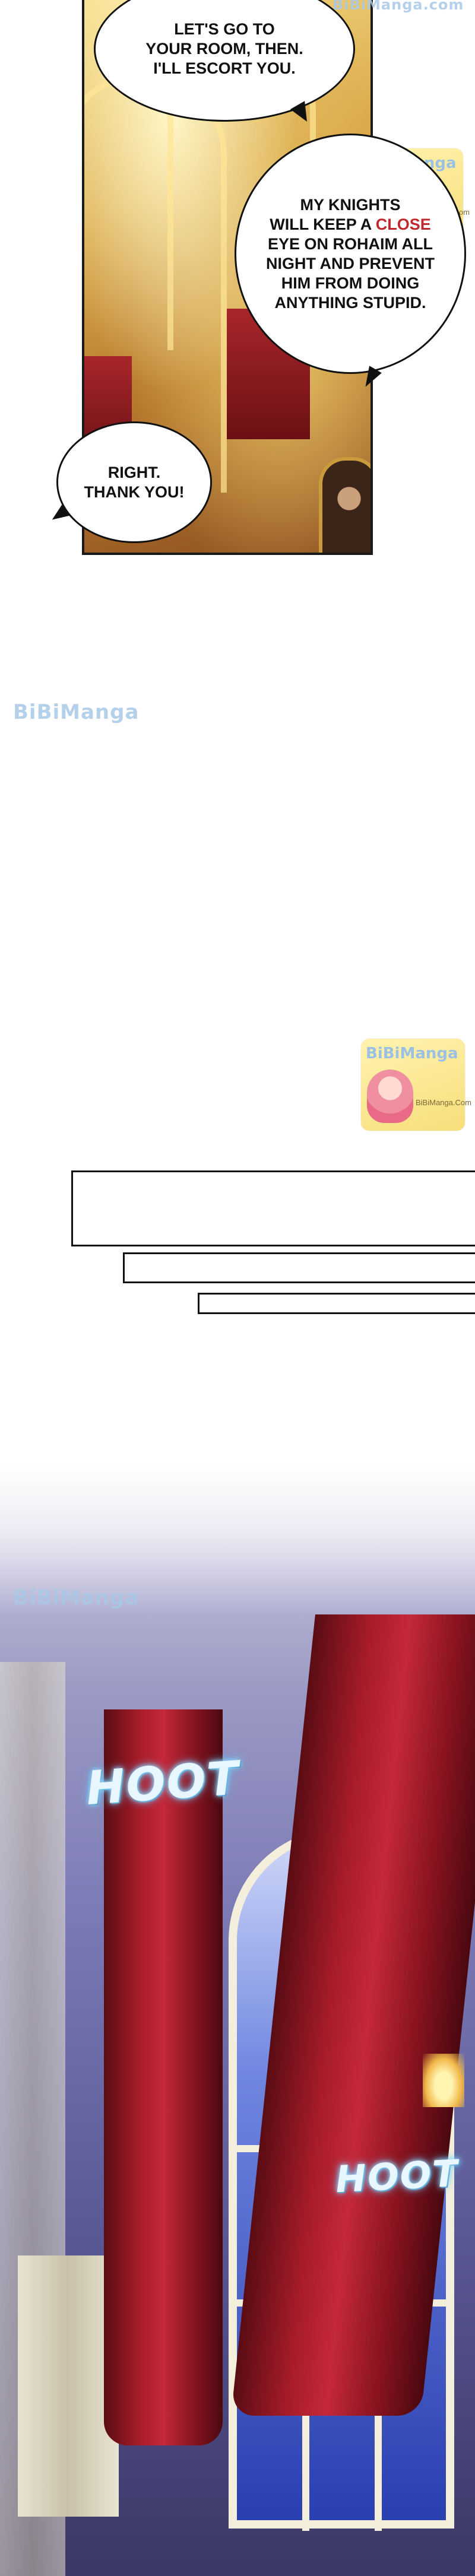 The width and height of the screenshot is (475, 2576). What do you see at coordinates (416, 1085) in the screenshot?
I see `watermark-badge: BiBiManga BiBiManga.Com` at bounding box center [416, 1085].